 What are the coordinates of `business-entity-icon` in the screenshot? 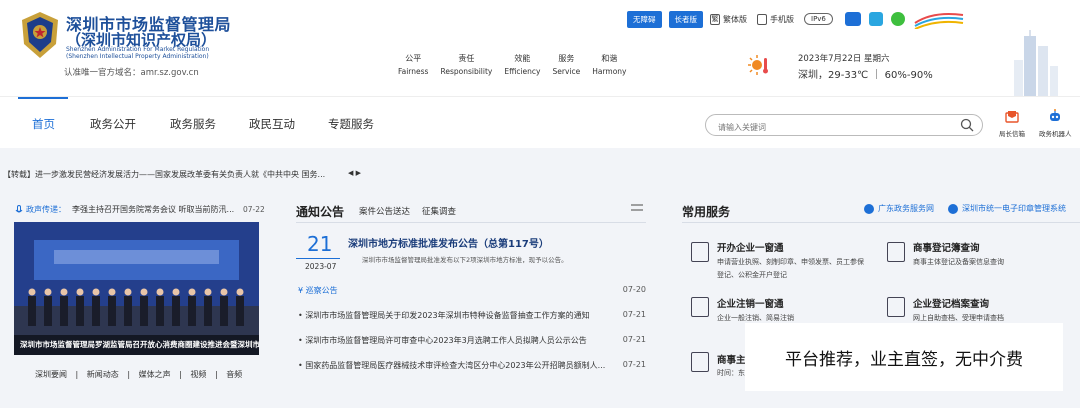 It's located at (700, 362).